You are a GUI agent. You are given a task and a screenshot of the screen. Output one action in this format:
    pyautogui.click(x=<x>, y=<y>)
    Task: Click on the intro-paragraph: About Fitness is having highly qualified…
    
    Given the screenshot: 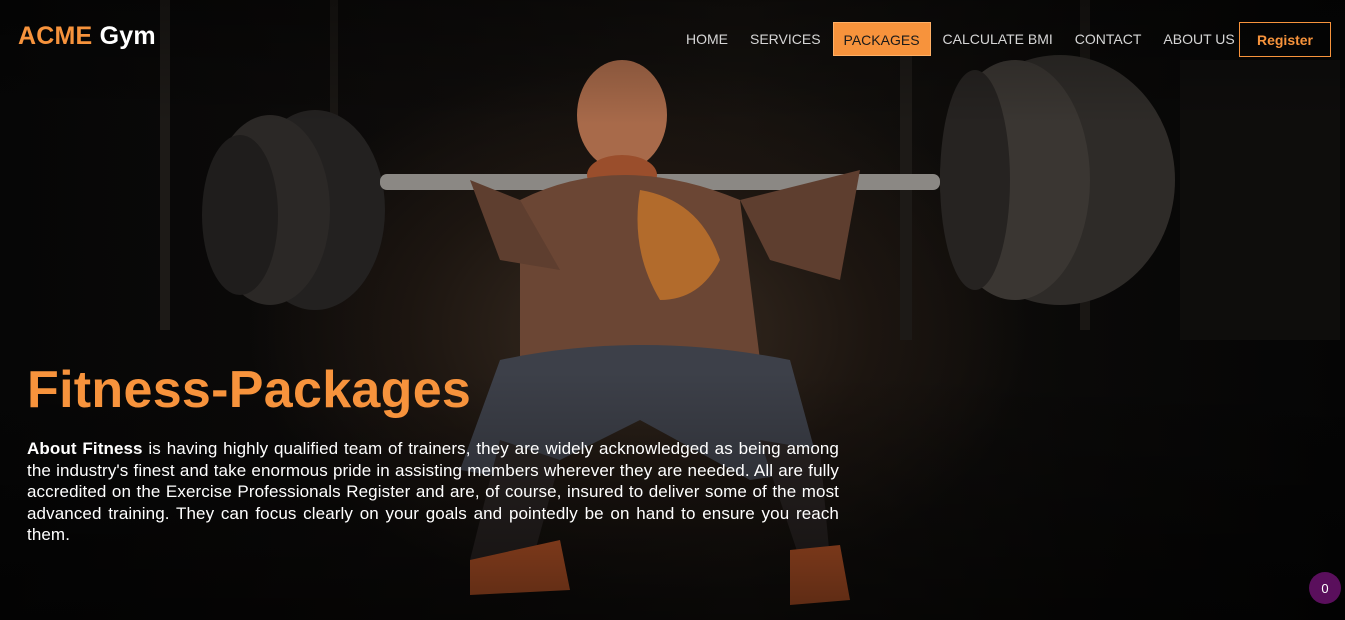 What is the action you would take?
    pyautogui.click(x=433, y=492)
    